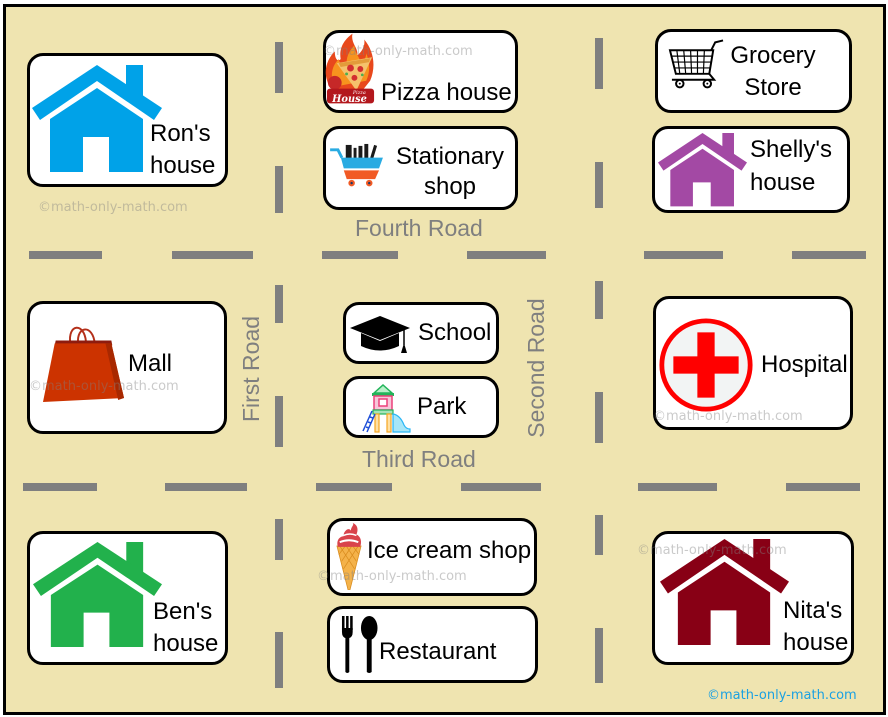  What do you see at coordinates (127, 367) in the screenshot?
I see `place-mall: Mall` at bounding box center [127, 367].